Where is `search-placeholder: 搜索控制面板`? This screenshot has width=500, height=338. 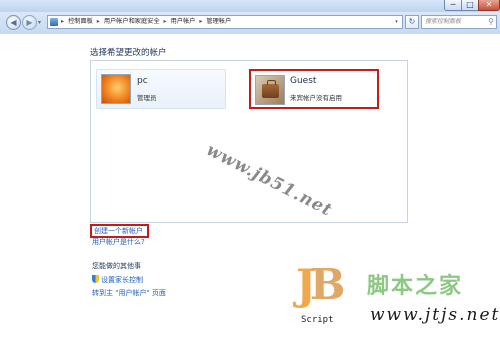
search-placeholder: 搜索控制面板 is located at coordinates (443, 21).